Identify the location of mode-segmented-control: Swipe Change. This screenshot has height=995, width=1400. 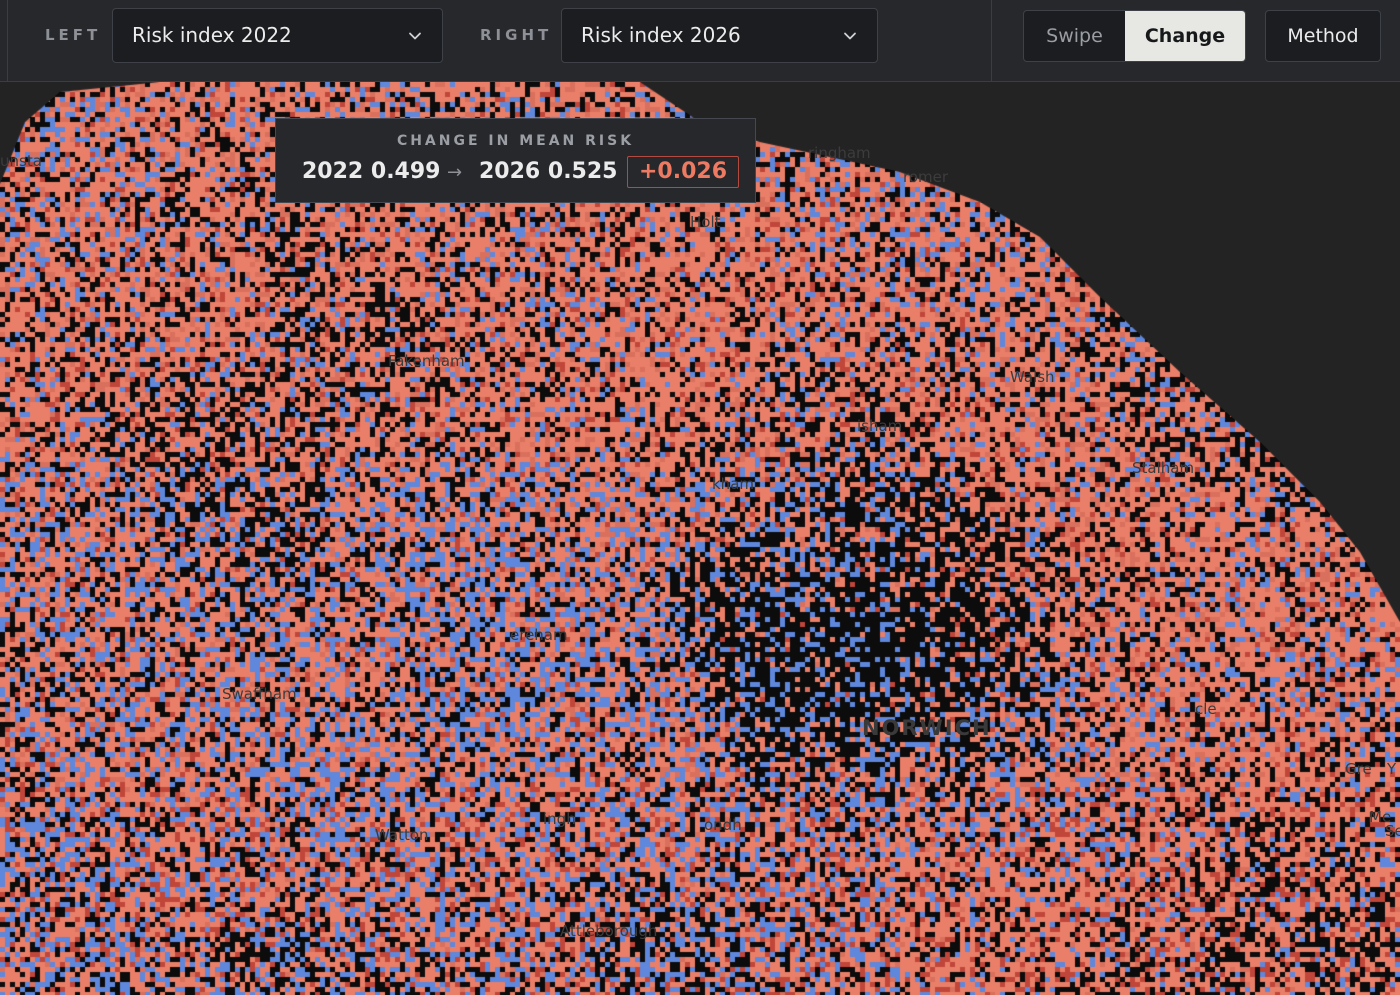
(1134, 36).